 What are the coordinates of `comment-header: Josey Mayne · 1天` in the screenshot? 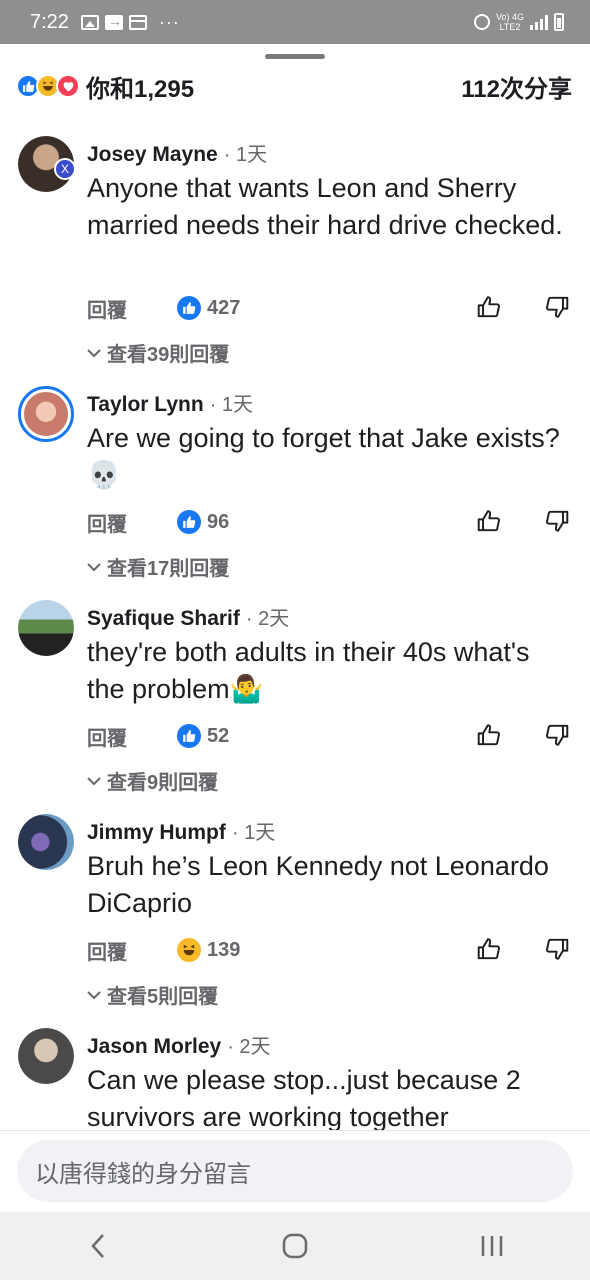 It's located at (177, 152).